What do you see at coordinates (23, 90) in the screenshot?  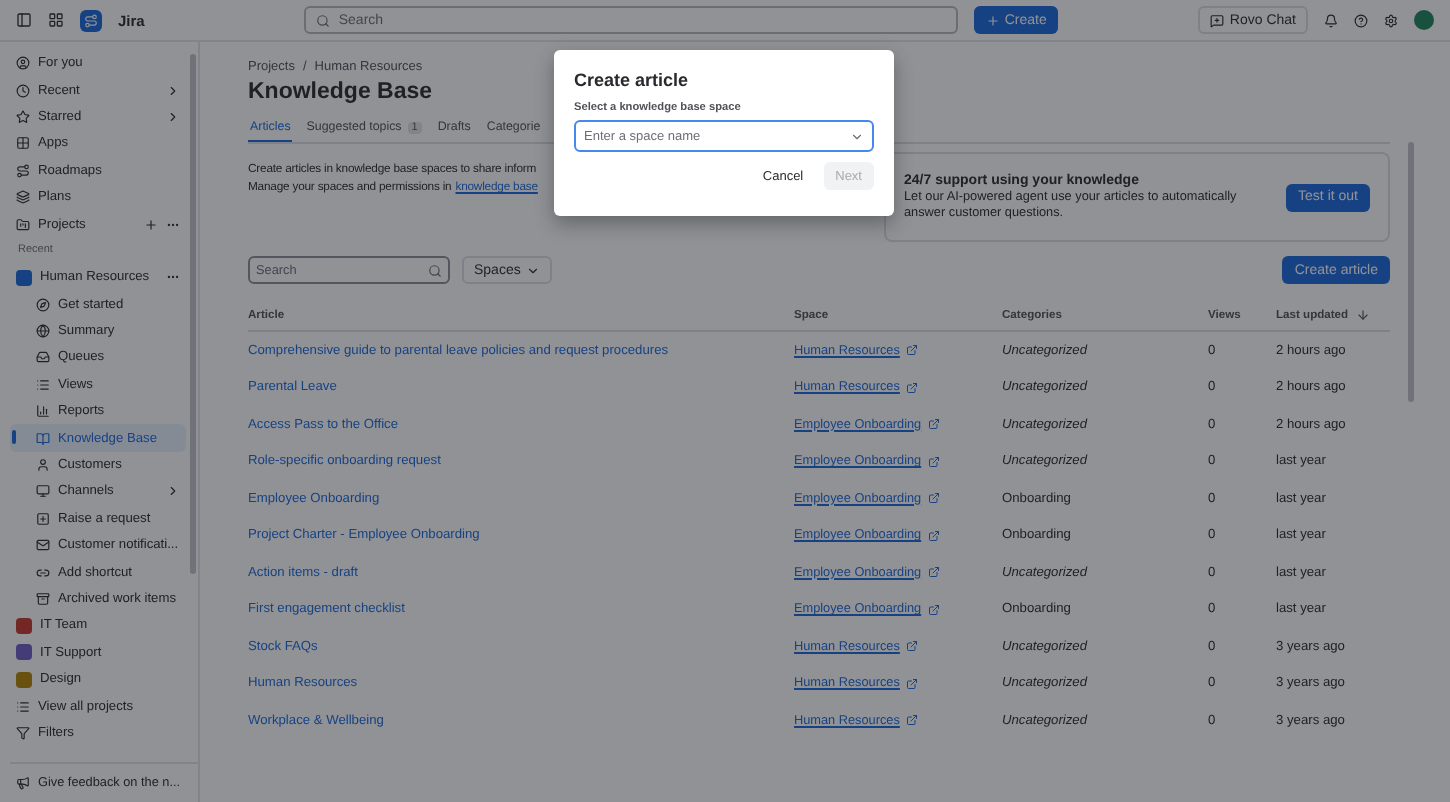 I see `clock-icon` at bounding box center [23, 90].